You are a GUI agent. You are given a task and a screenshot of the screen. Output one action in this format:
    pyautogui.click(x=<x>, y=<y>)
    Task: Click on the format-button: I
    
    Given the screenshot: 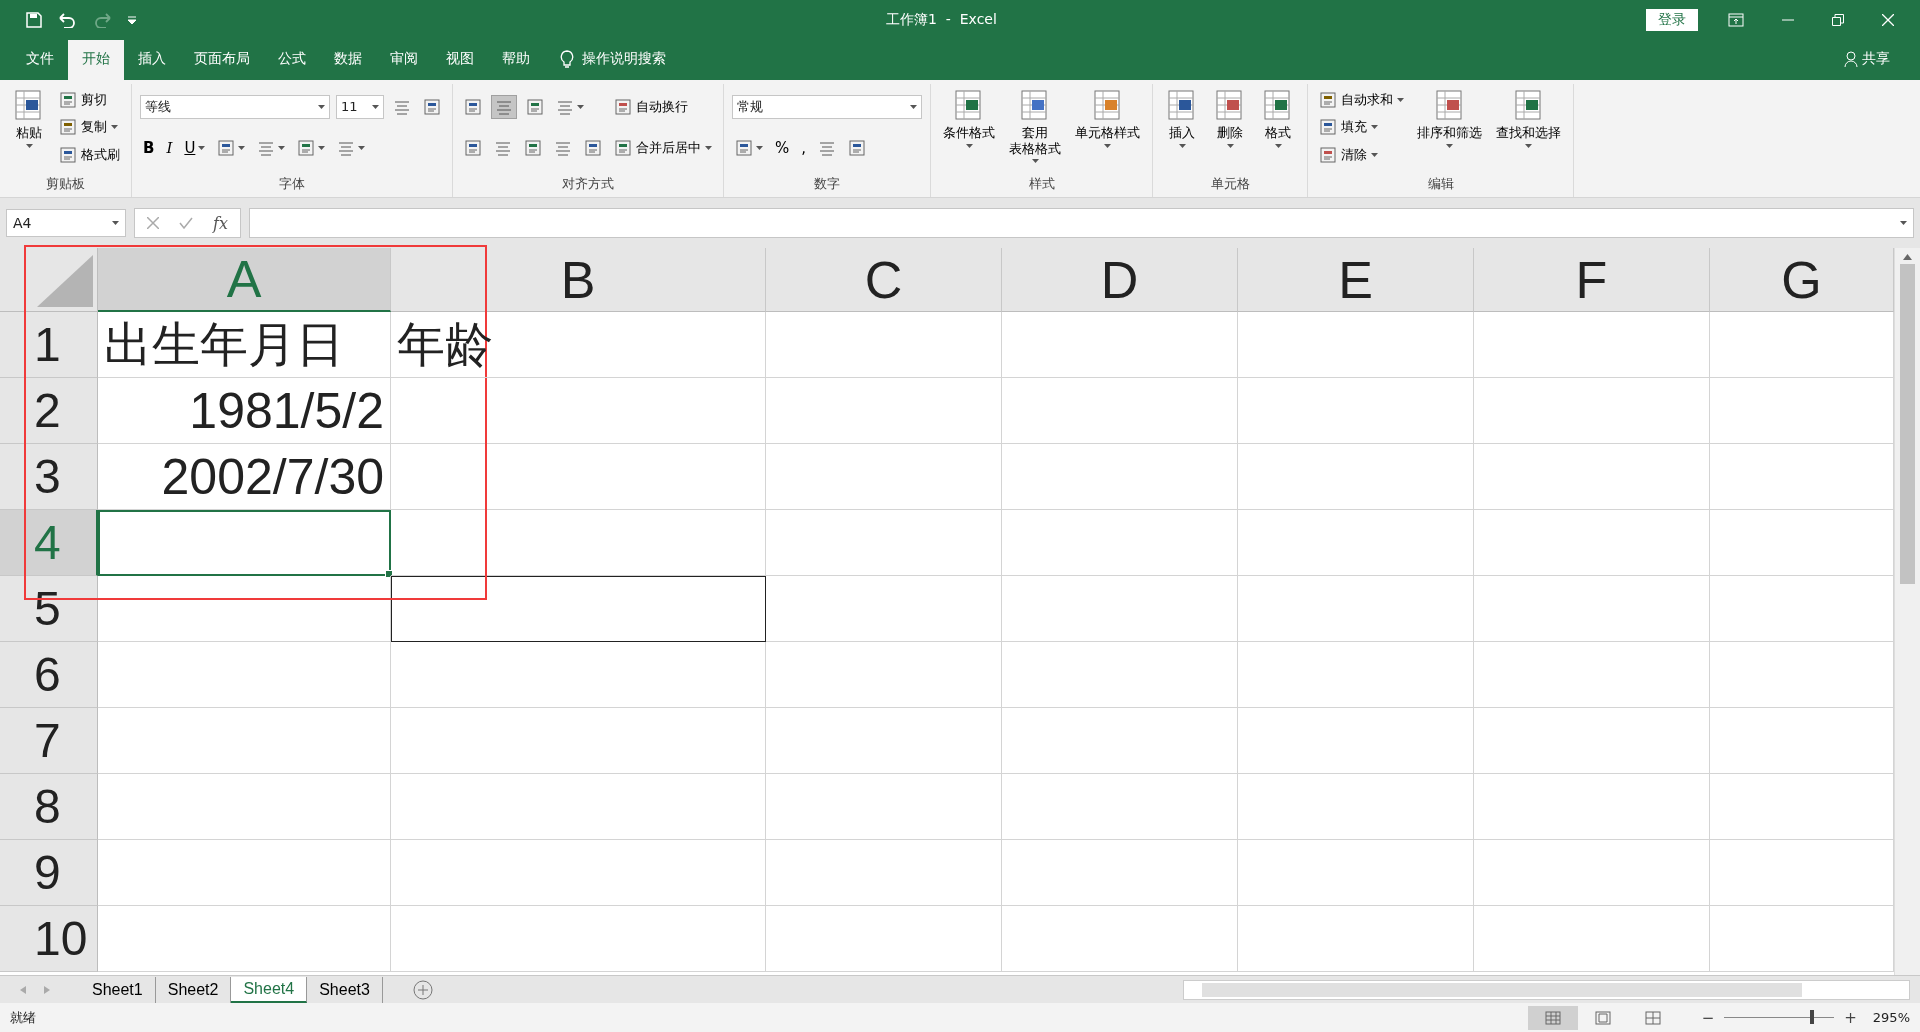 What is the action you would take?
    pyautogui.click(x=169, y=148)
    